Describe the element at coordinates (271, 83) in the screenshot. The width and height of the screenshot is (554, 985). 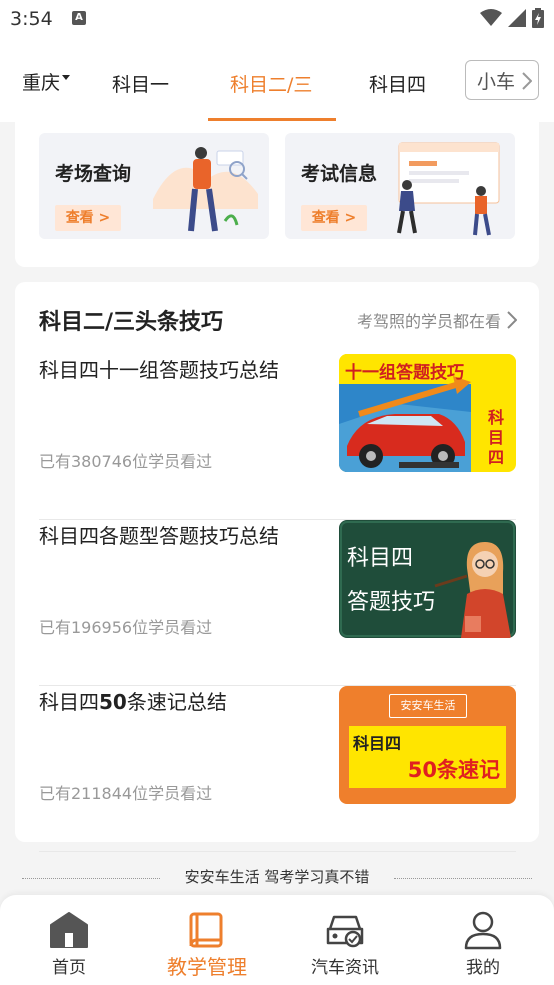
I see `tab-subject-2-3: 科目二/三` at that location.